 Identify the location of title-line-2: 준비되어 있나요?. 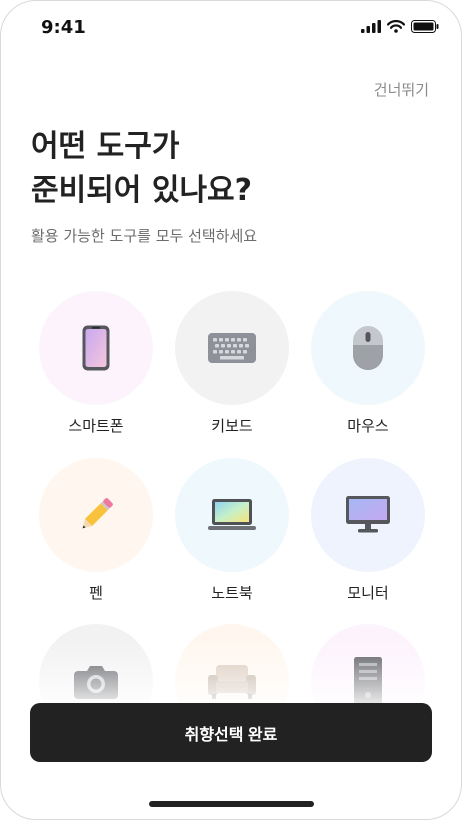
(142, 190).